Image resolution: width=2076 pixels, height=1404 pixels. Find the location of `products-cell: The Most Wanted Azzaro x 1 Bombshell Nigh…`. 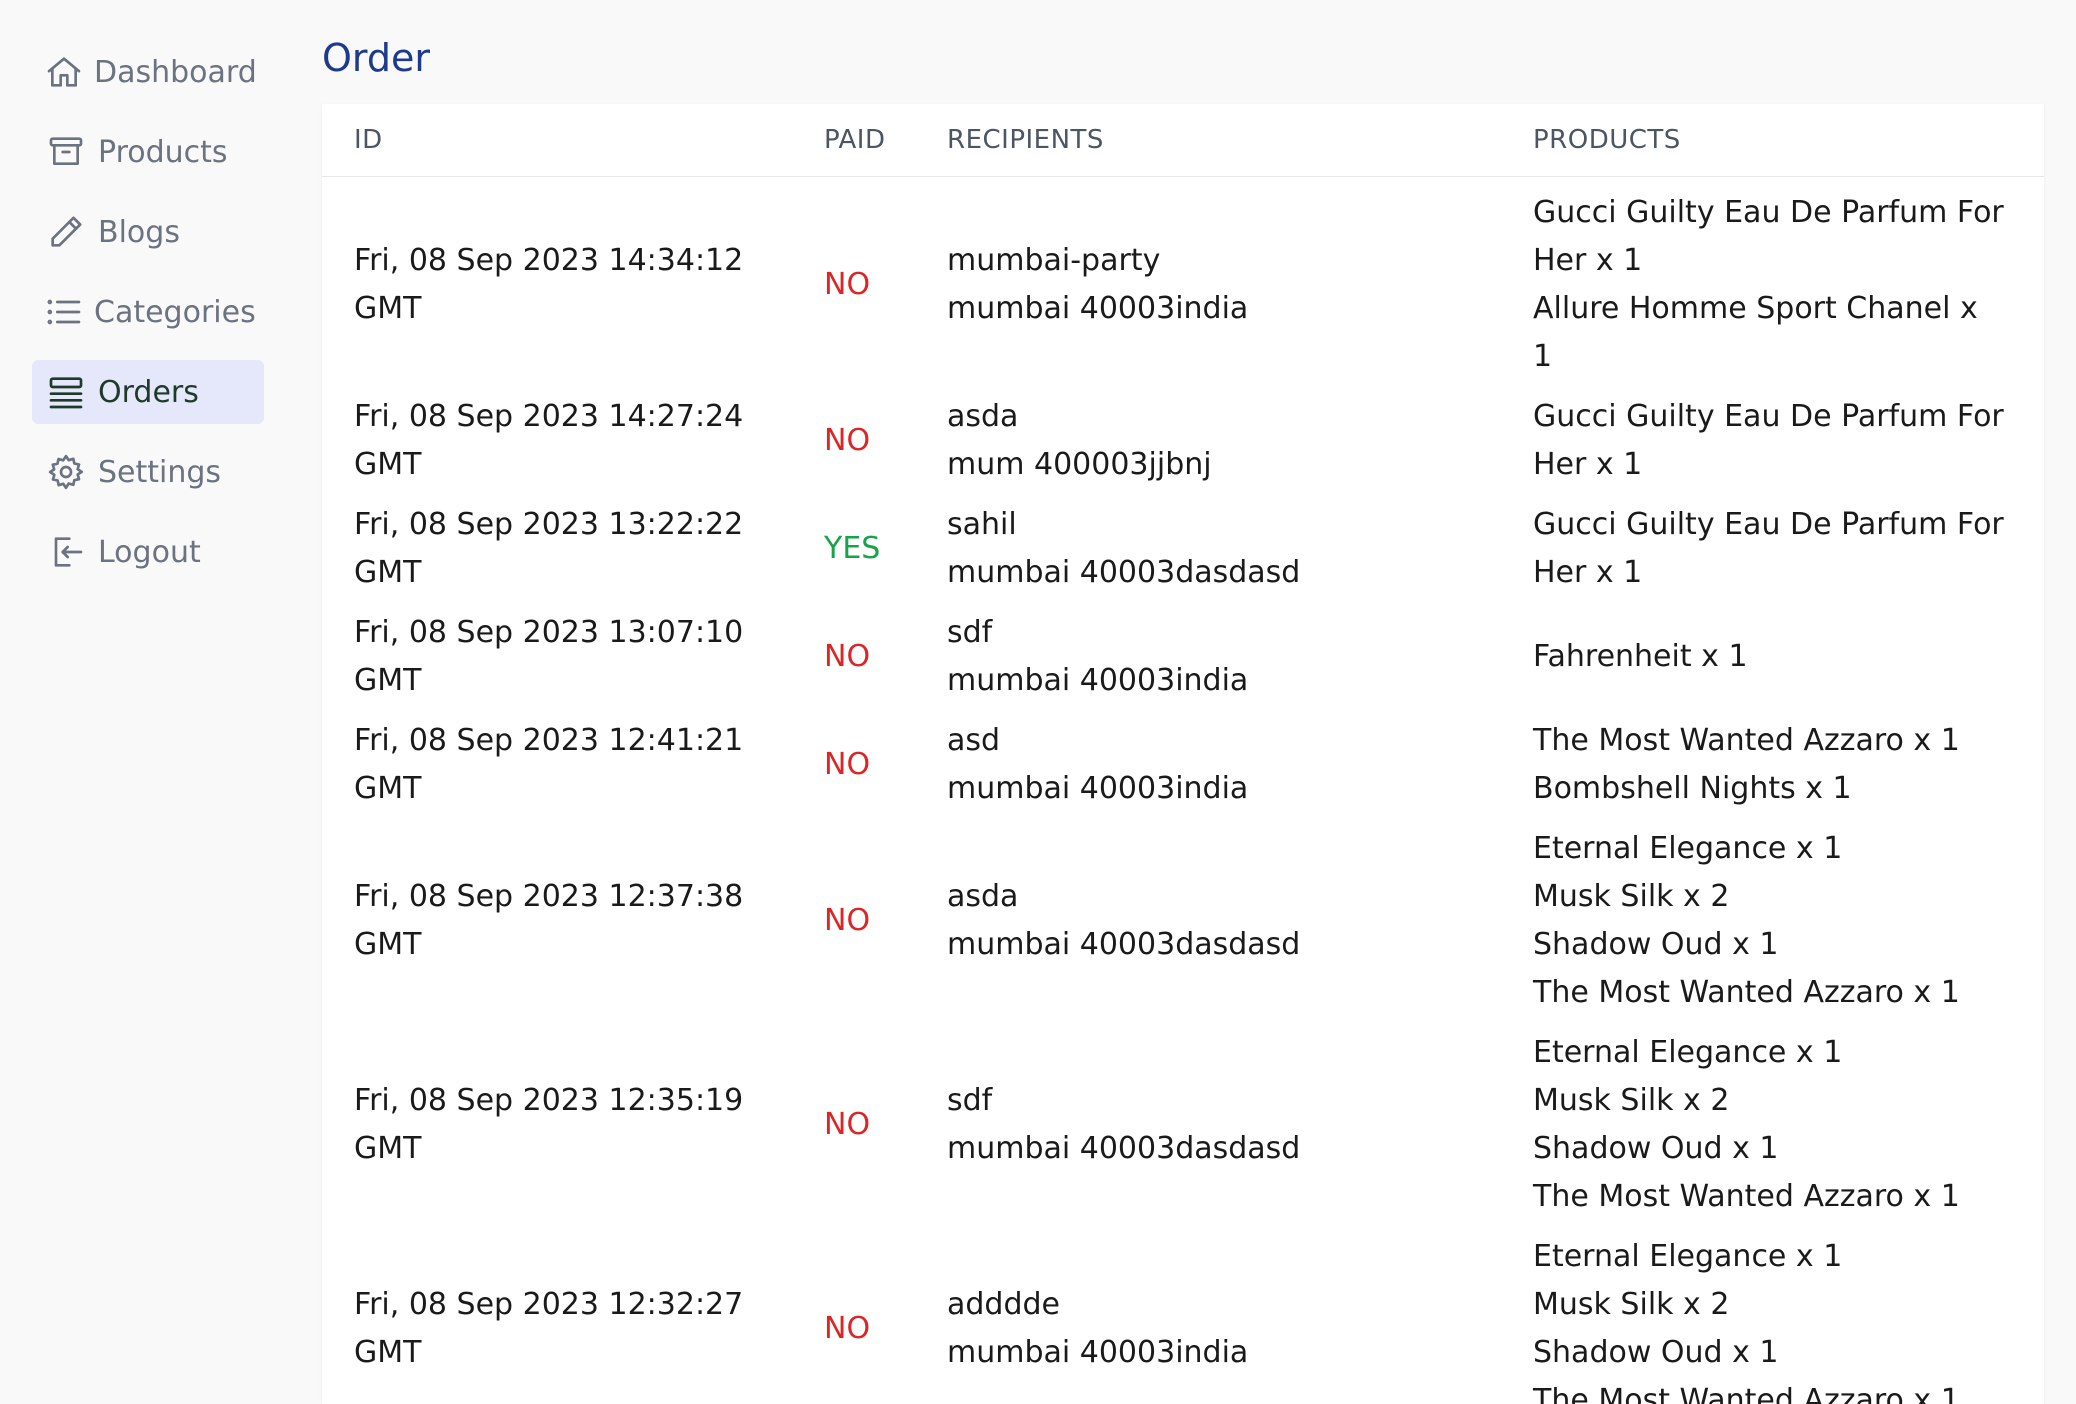

products-cell: The Most Wanted Azzaro x 1 Bombshell Nigh… is located at coordinates (1772, 765).